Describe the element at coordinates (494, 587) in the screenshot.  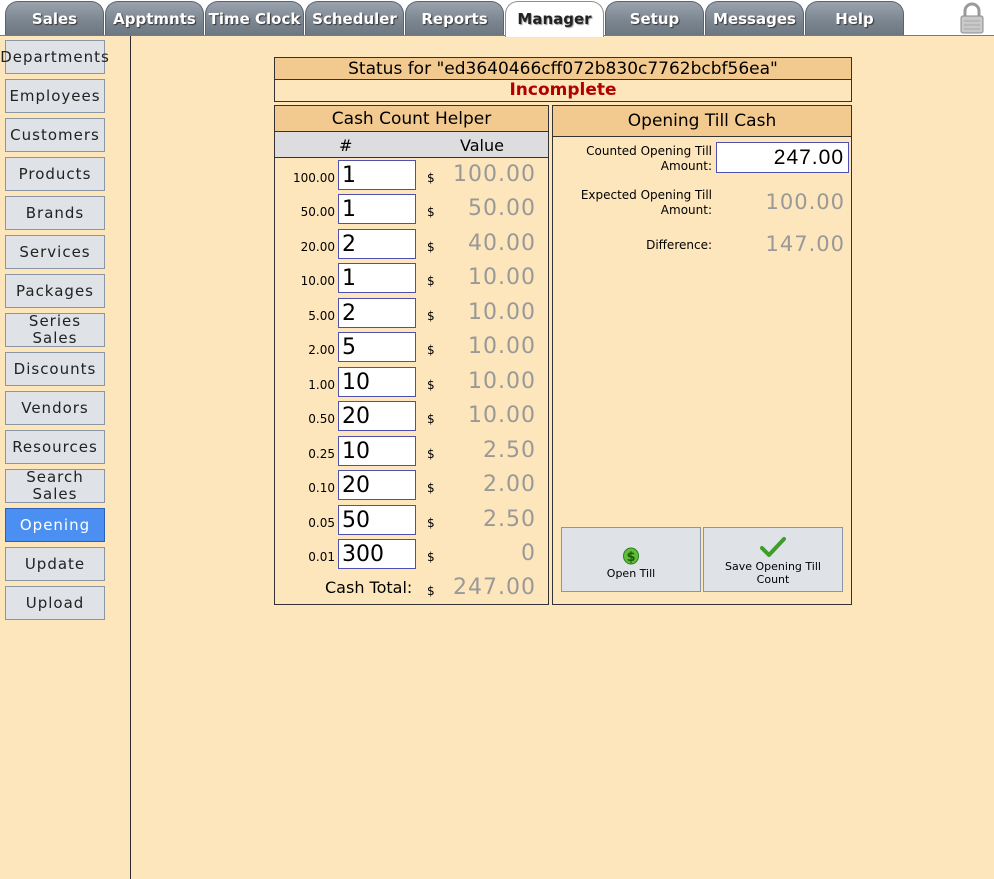
I see `cash-total-value: 247.00` at that location.